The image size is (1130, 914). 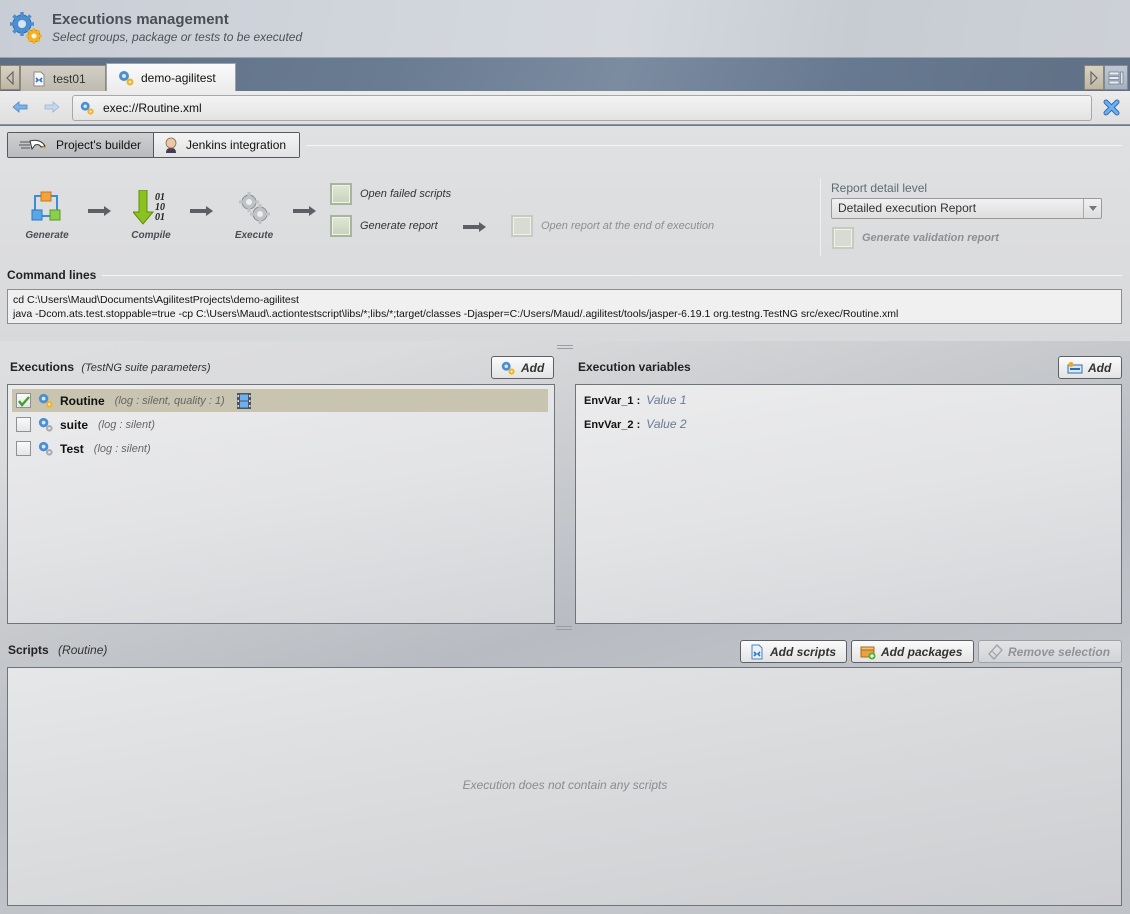 I want to click on add-variable-button: Add, so click(x=1090, y=367).